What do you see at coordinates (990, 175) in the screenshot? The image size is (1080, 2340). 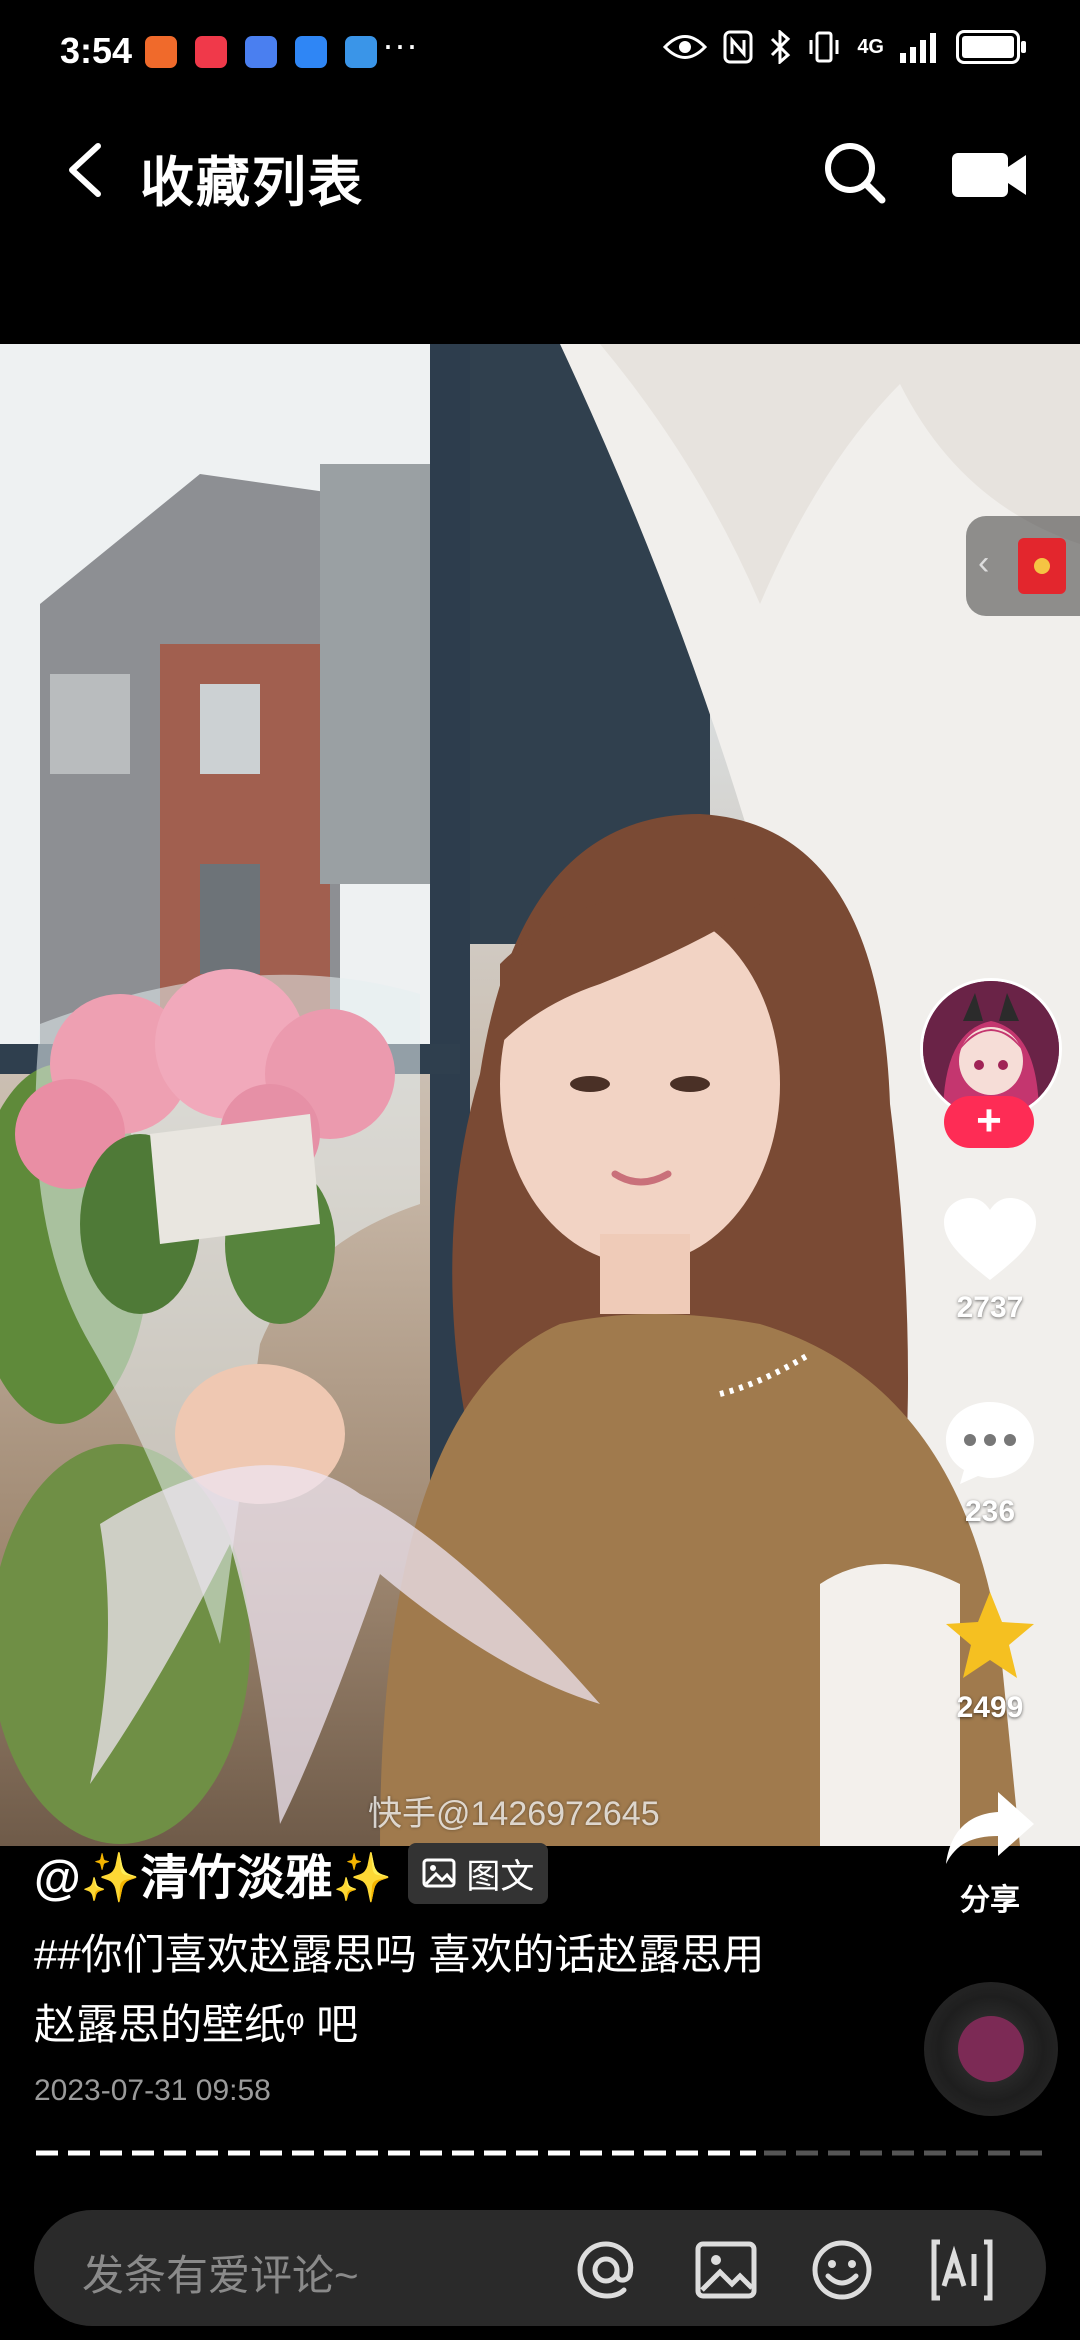 I see `camera-icon` at bounding box center [990, 175].